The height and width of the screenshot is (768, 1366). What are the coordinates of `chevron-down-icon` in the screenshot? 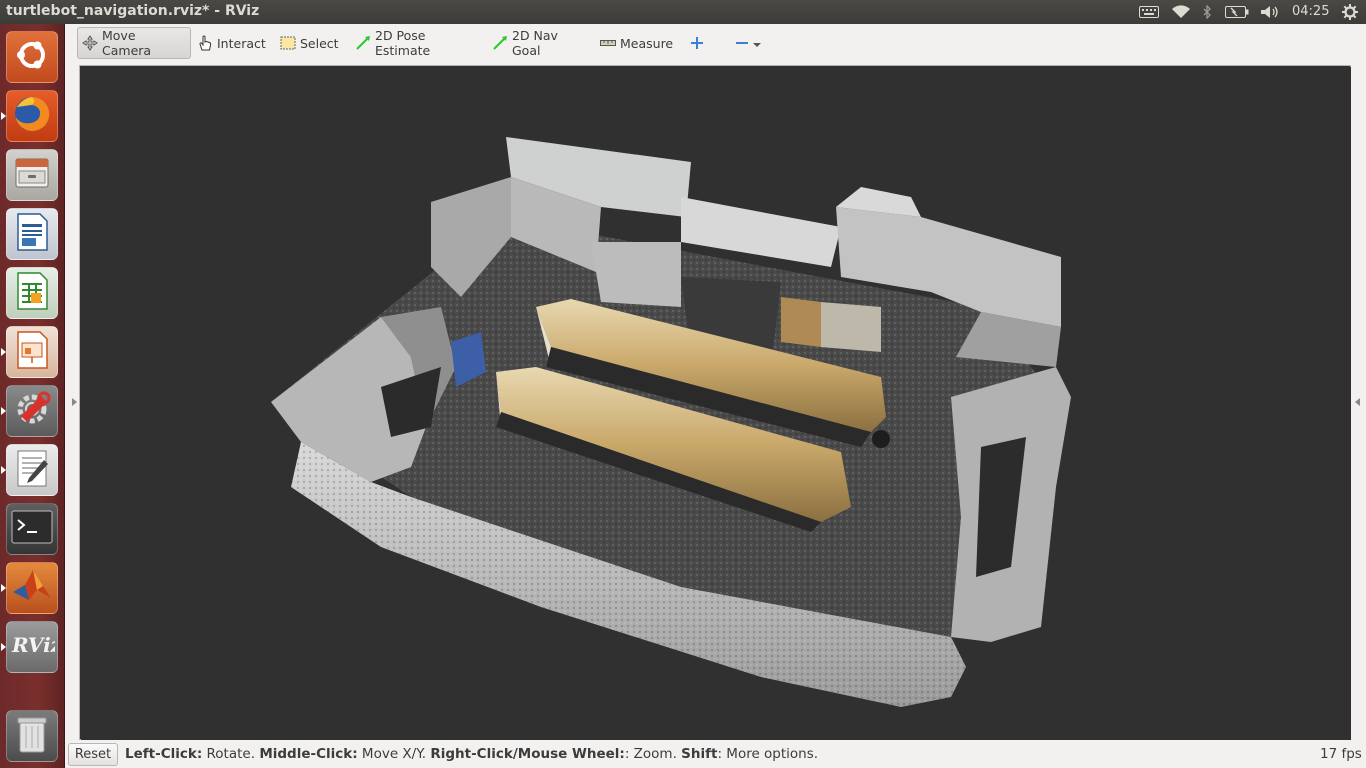 It's located at (757, 43).